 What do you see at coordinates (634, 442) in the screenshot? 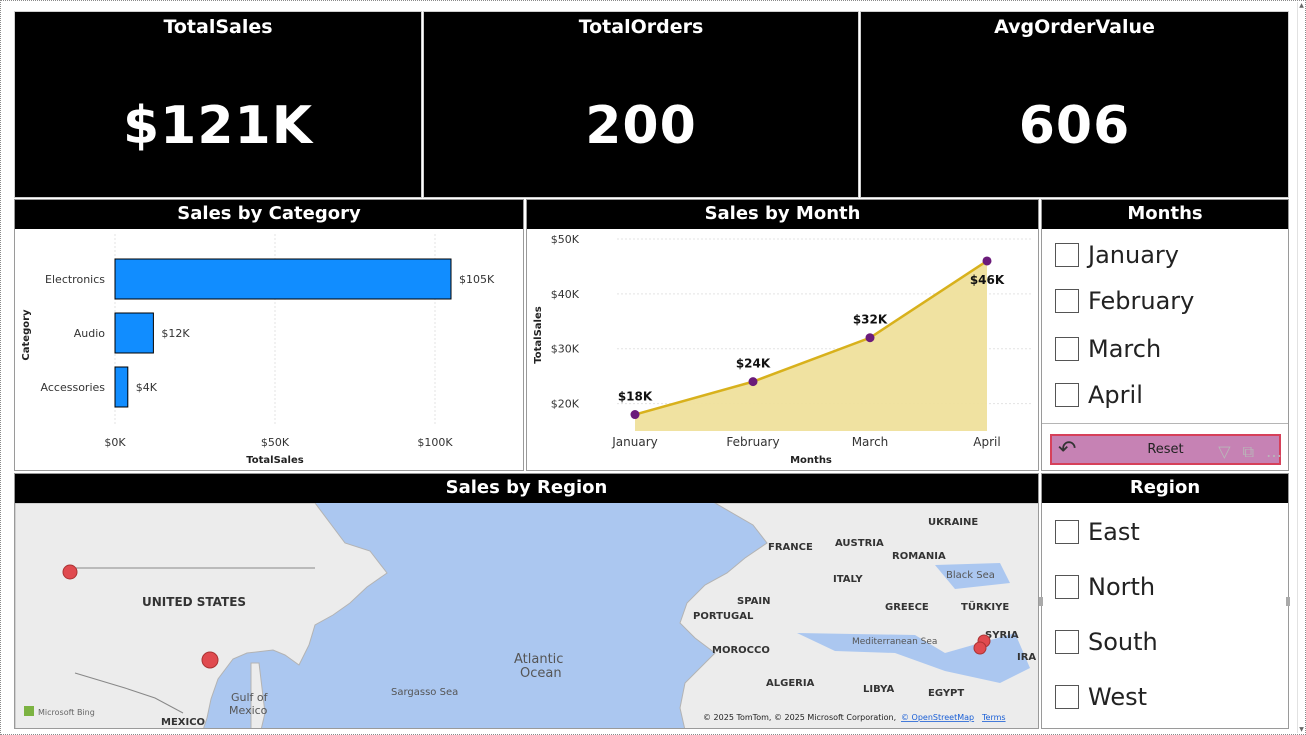
I see `x-tick-label: January` at bounding box center [634, 442].